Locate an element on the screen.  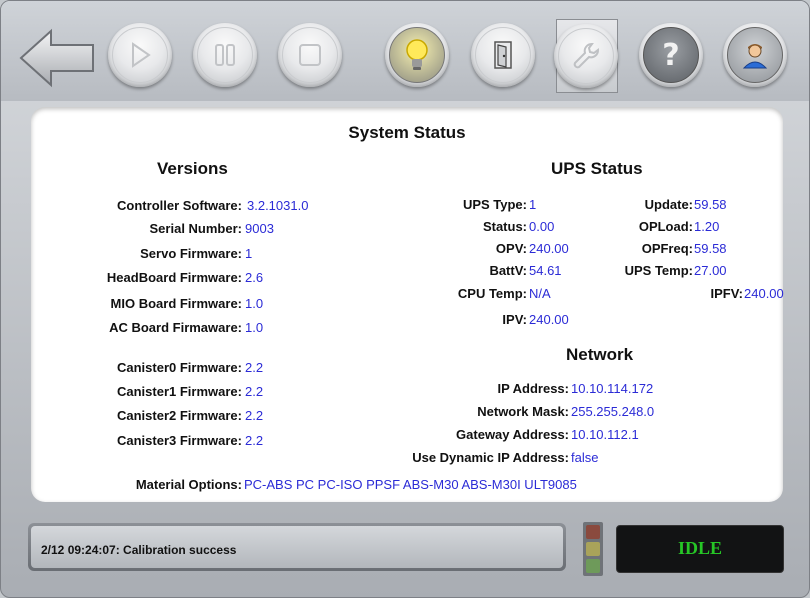
row-value: 10.10.114.172 is located at coordinates (612, 388).